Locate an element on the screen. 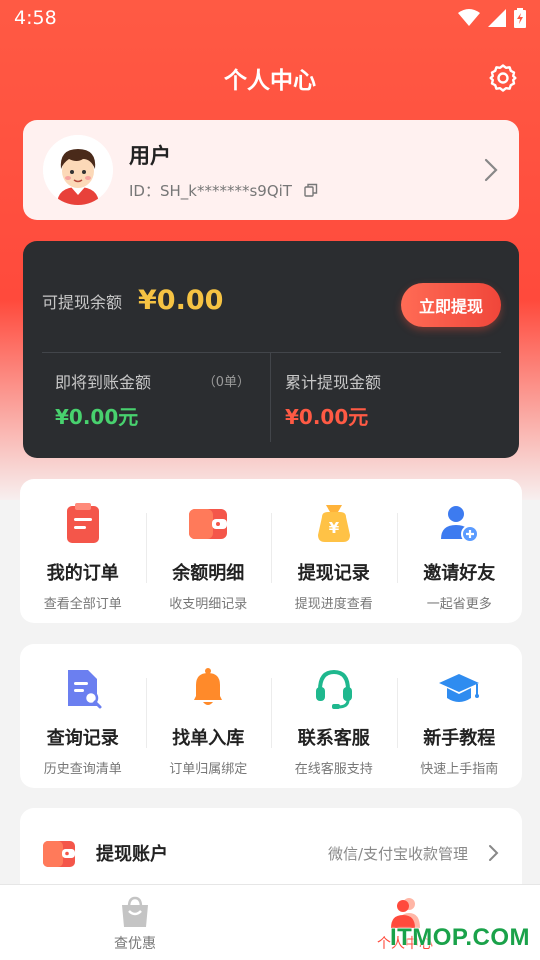 Image resolution: width=540 pixels, height=960 pixels. query-record-button: 查询记录 历史查询清单 is located at coordinates (83, 716).